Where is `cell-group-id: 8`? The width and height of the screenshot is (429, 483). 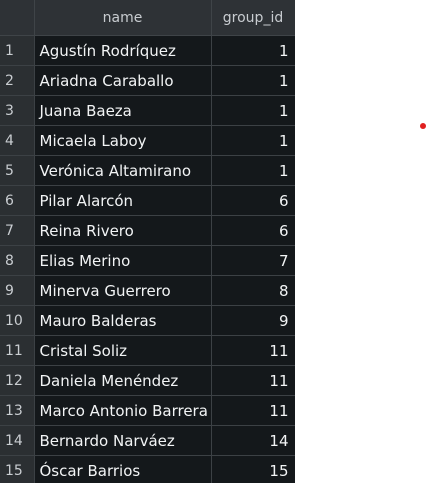 cell-group-id: 8 is located at coordinates (253, 290).